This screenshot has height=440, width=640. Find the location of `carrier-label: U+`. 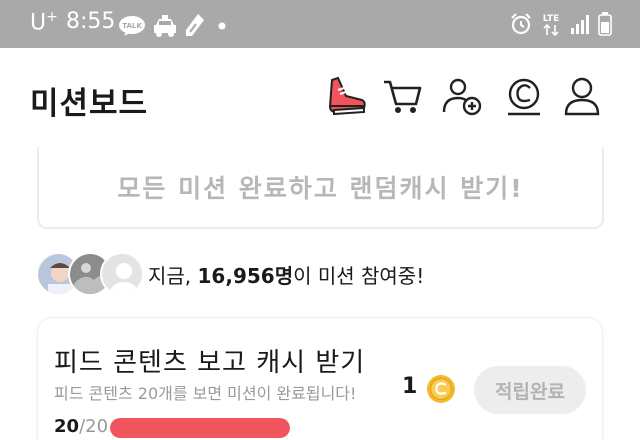

carrier-label: U+ is located at coordinates (44, 22).